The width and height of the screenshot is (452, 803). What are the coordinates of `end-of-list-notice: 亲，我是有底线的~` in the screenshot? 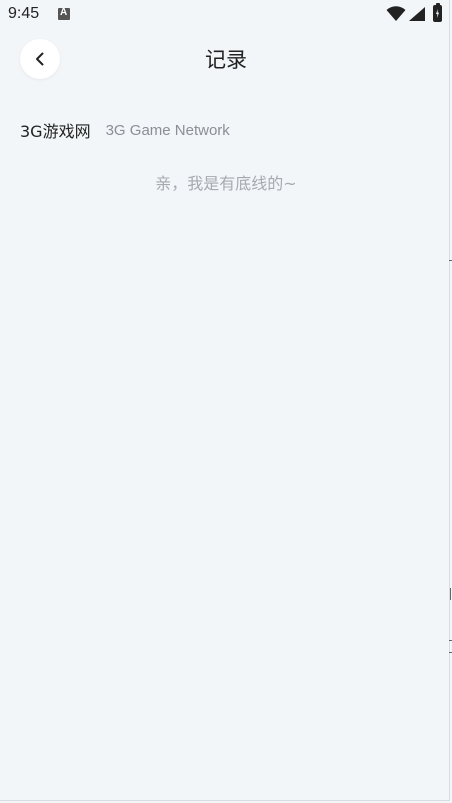 It's located at (226, 183).